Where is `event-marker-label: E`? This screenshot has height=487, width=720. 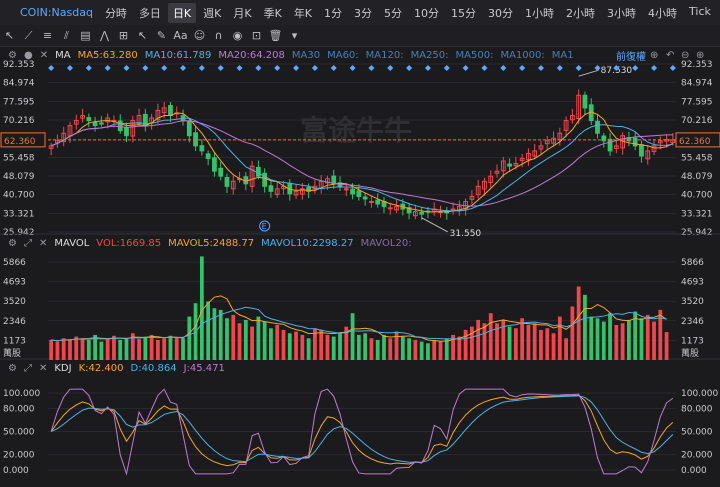 event-marker-label: E is located at coordinates (264, 226).